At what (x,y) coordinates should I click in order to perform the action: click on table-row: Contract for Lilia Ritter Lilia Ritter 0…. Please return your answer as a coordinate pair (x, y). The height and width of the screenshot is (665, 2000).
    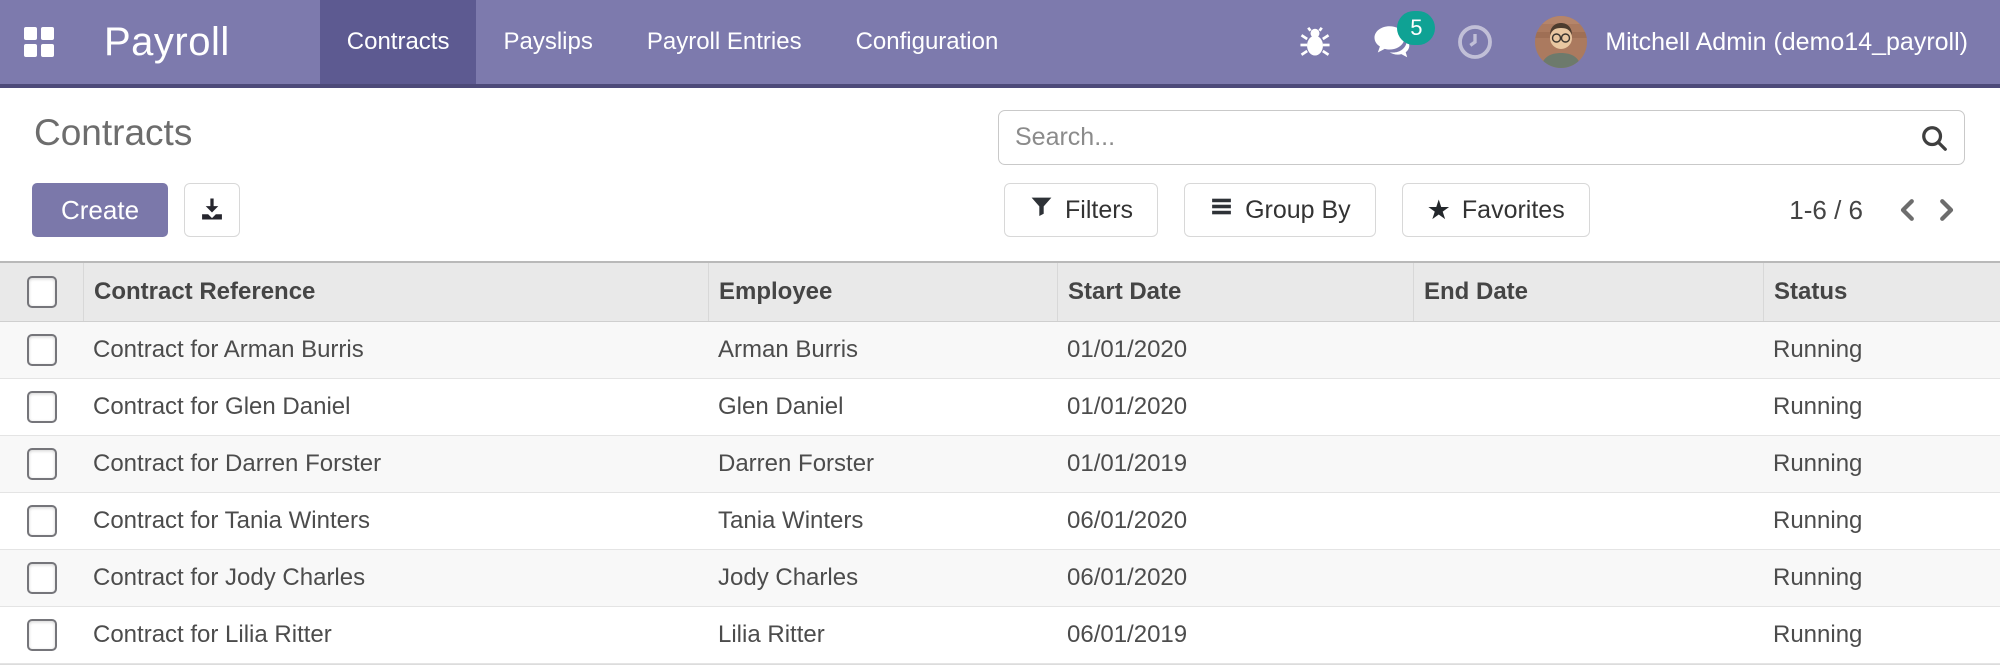
    Looking at the image, I should click on (1000, 635).